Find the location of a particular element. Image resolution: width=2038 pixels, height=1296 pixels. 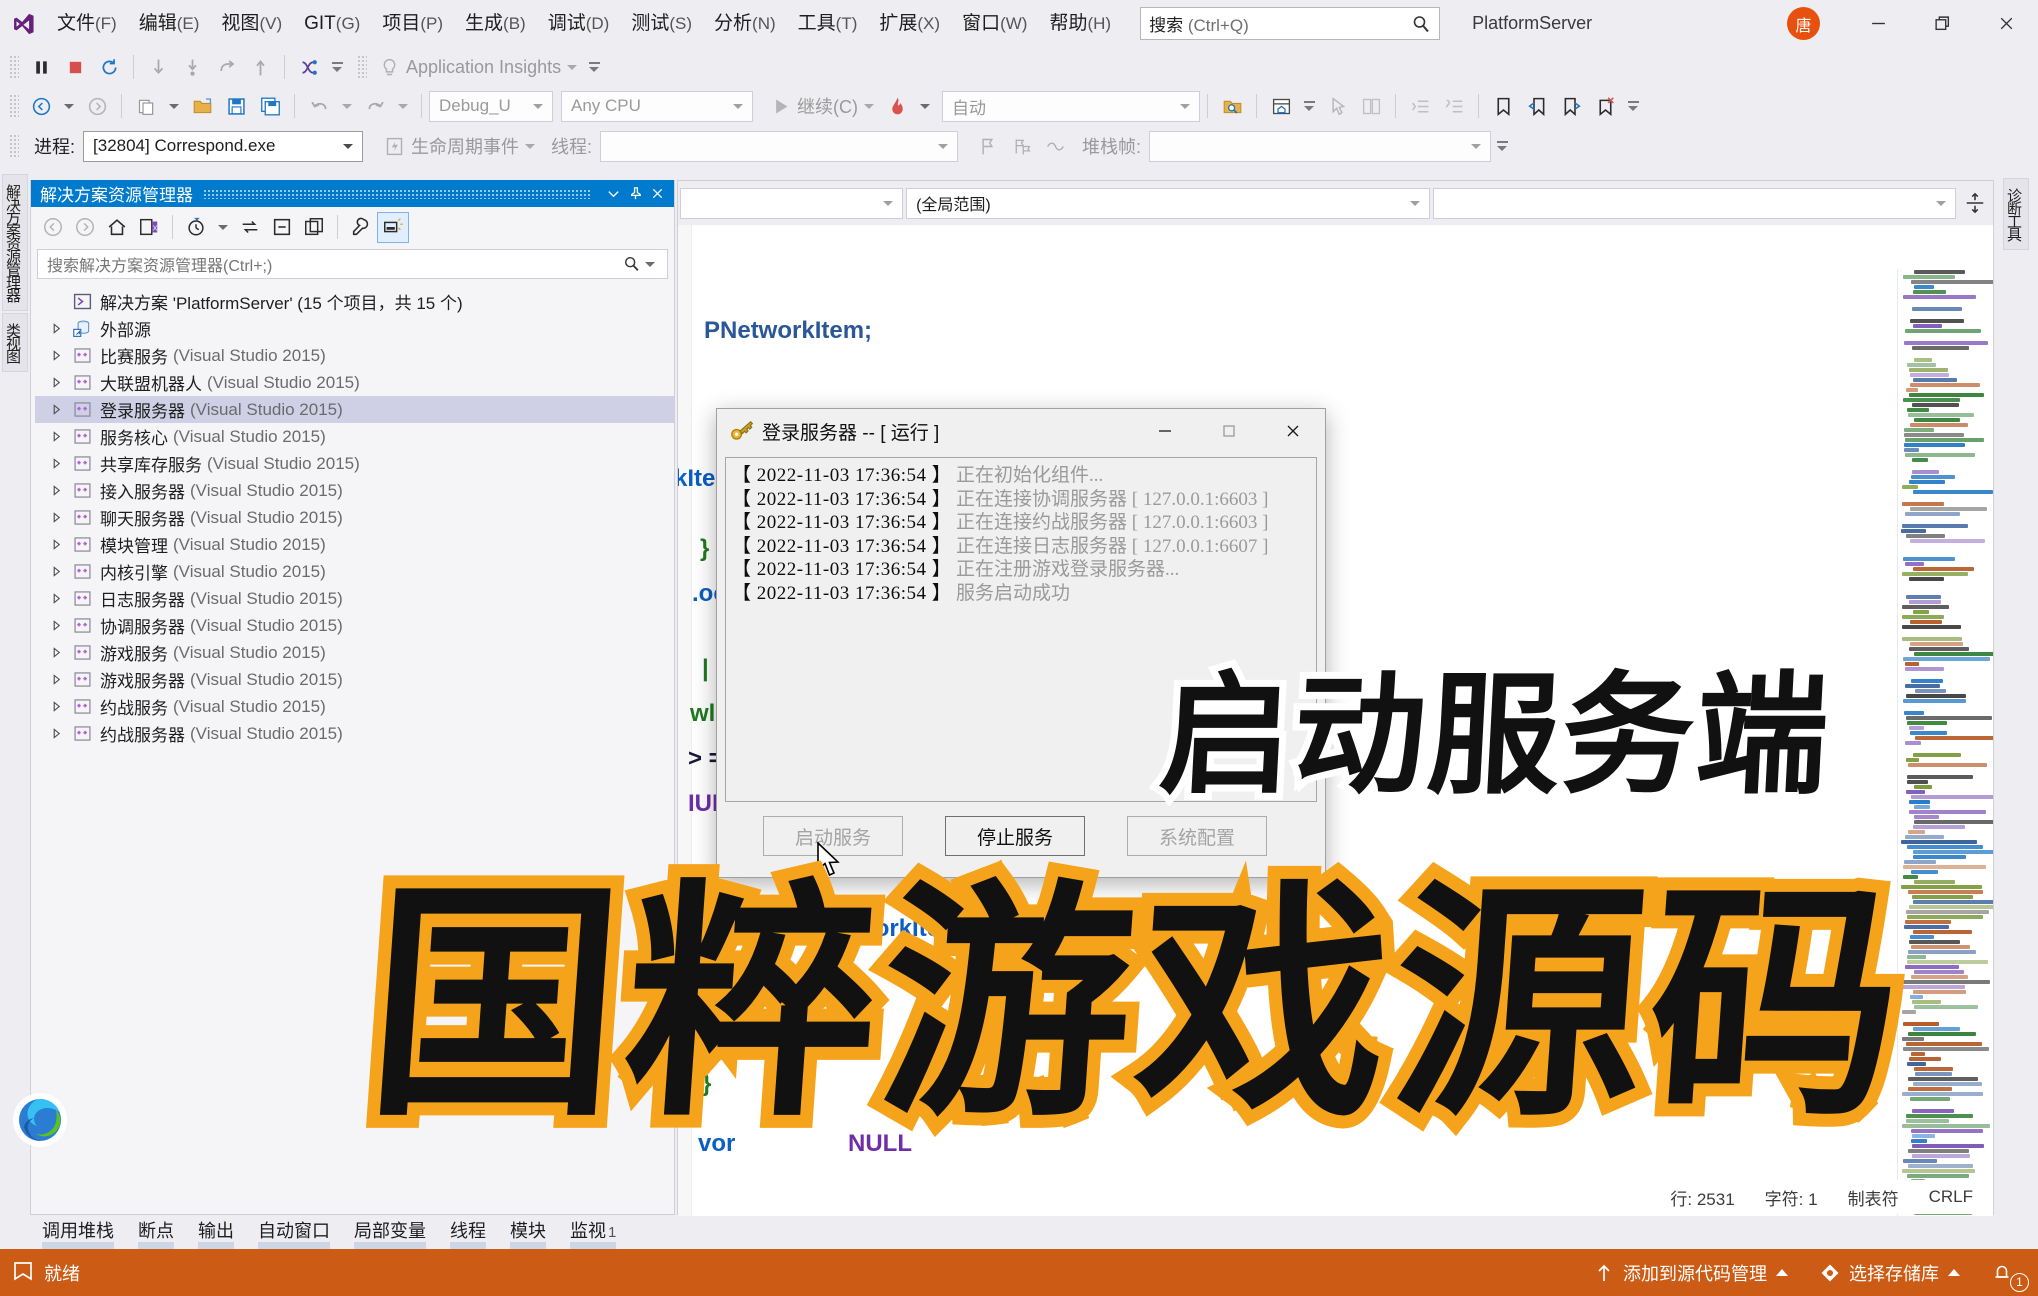

system-config-button: 系统配置 is located at coordinates (1197, 836).